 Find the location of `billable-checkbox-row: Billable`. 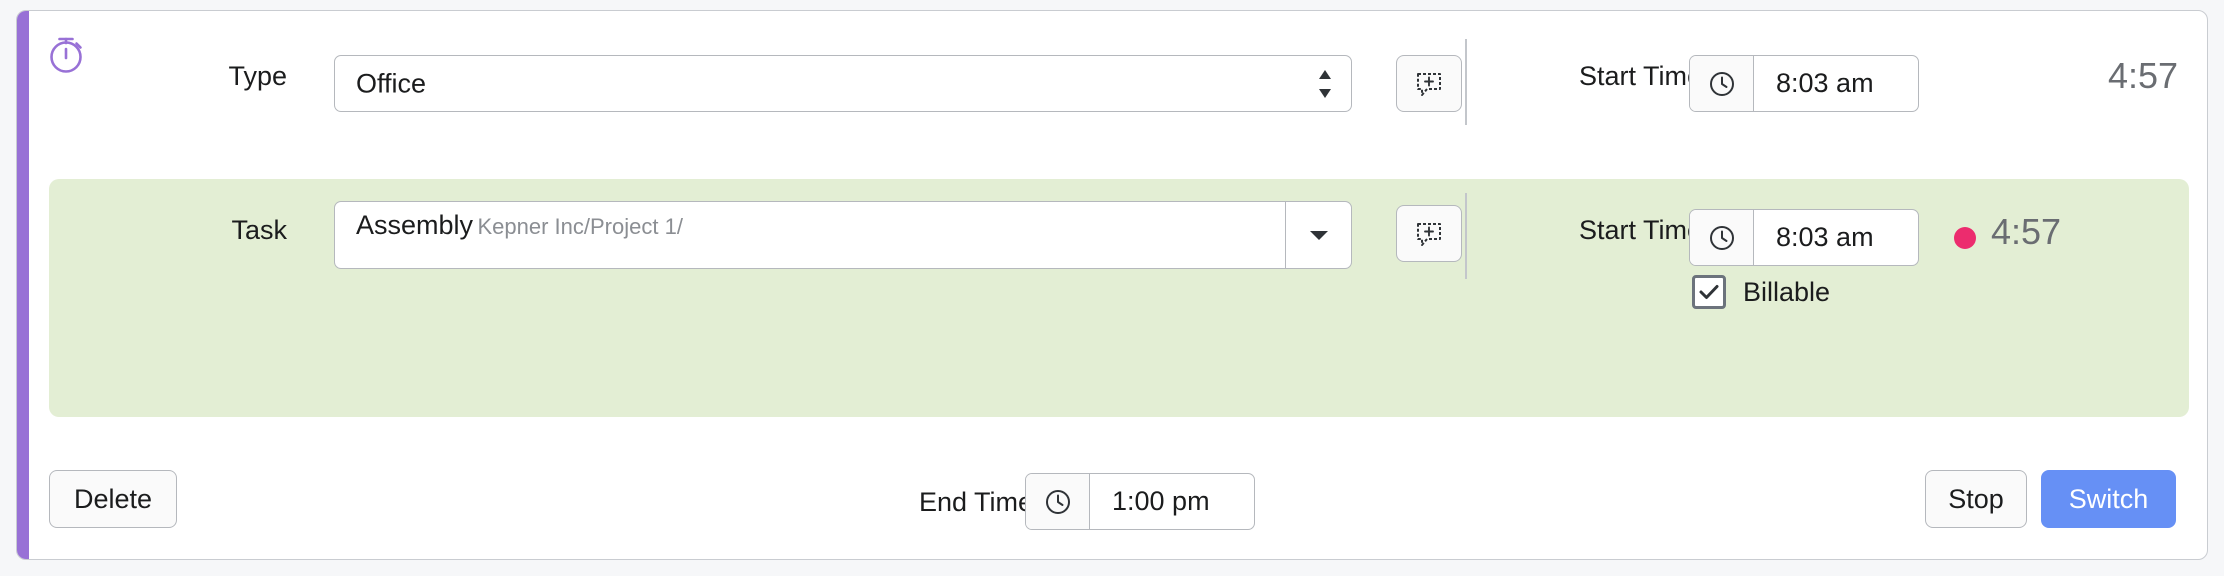

billable-checkbox-row: Billable is located at coordinates (1761, 292).